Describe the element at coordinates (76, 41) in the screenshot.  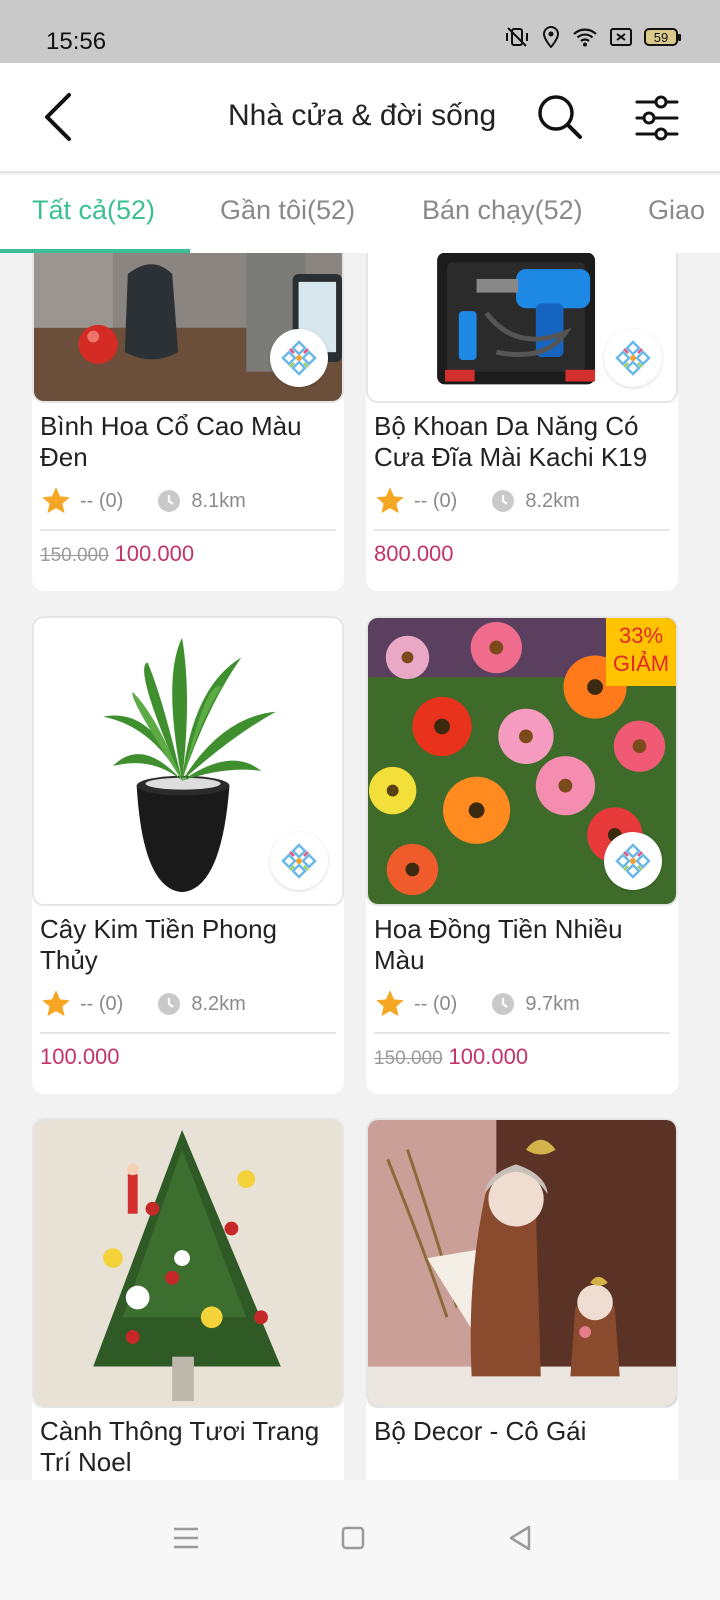
I see `status-time: 15:56` at that location.